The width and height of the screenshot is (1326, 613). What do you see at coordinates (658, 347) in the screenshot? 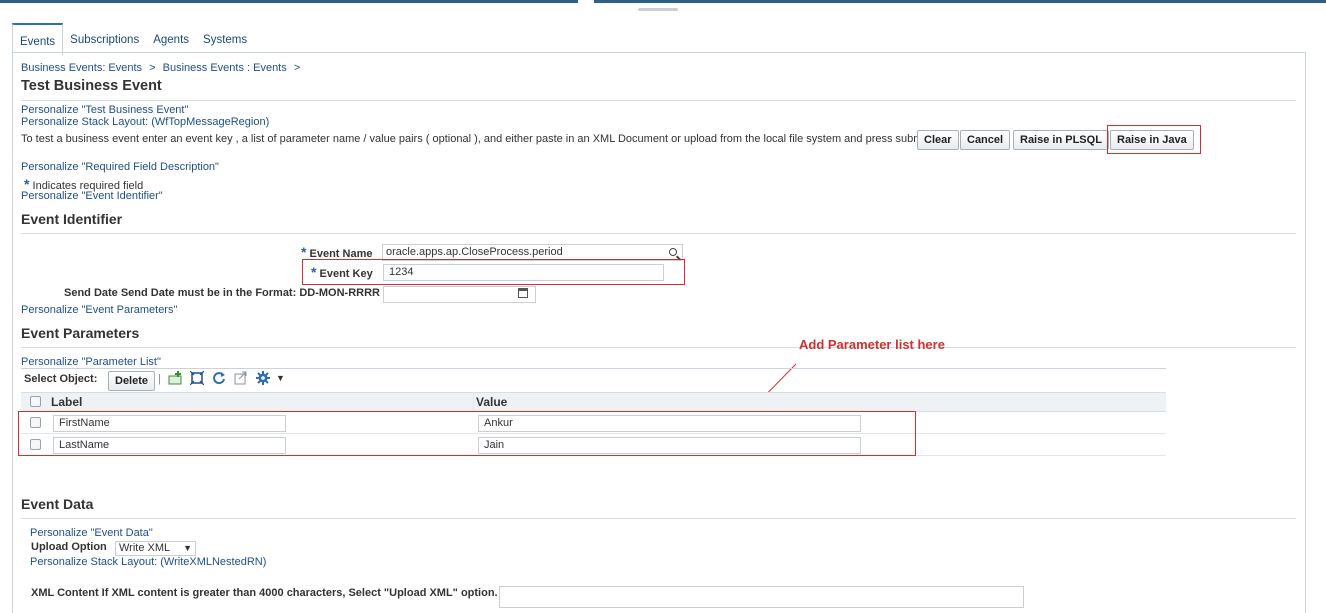
I see `event-parameters-divider` at bounding box center [658, 347].